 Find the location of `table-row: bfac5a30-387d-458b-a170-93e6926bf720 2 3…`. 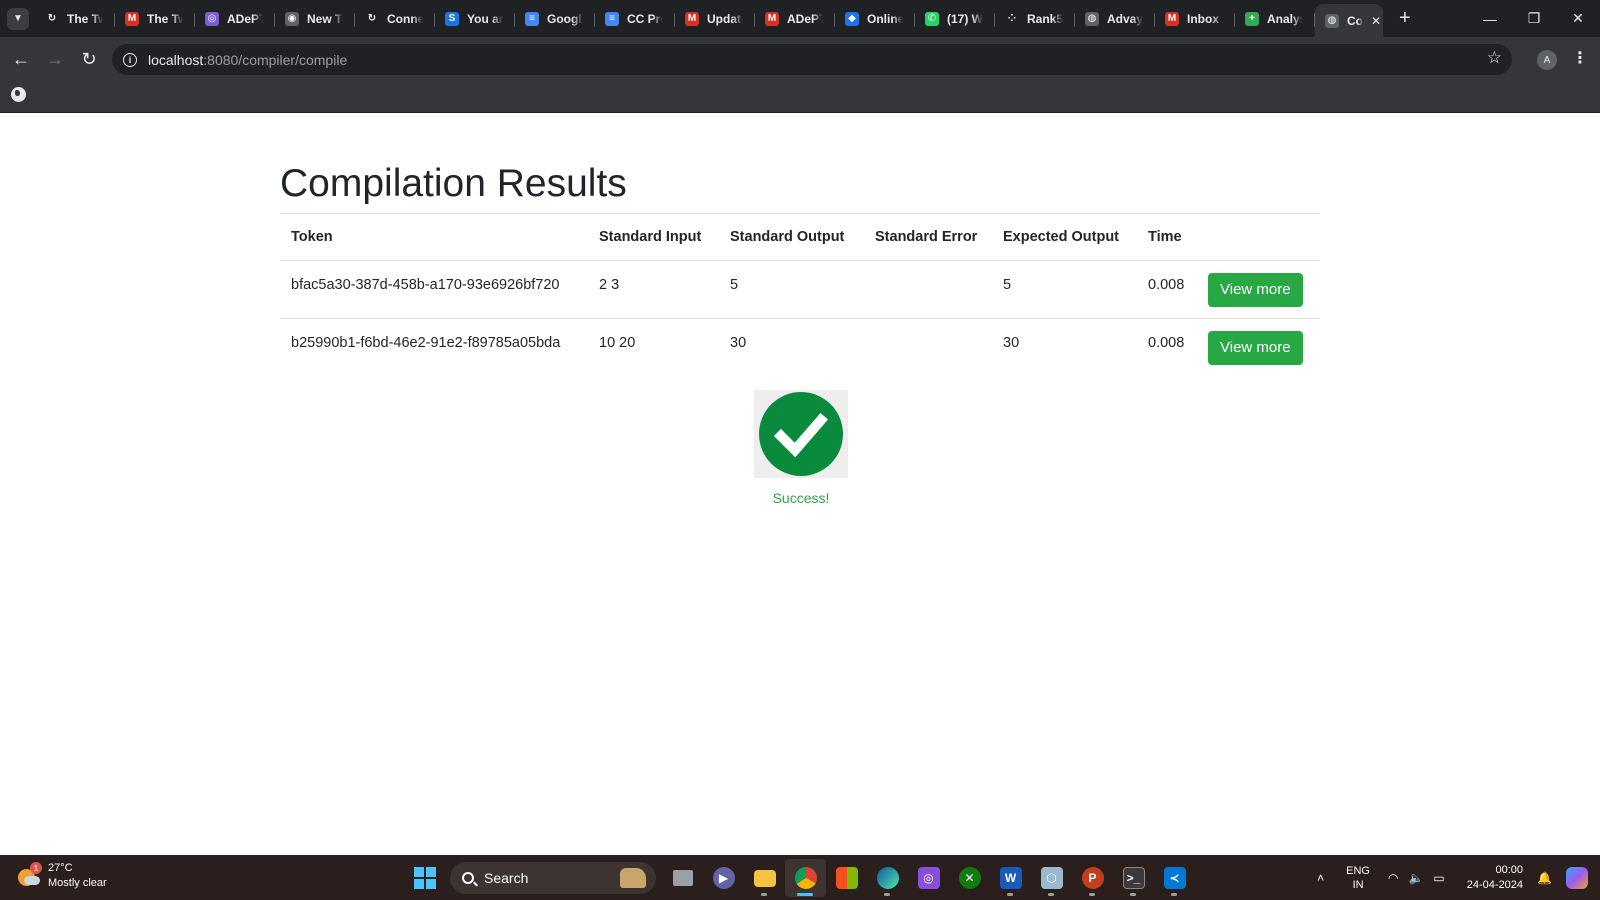

table-row: bfac5a30-387d-458b-a170-93e6926bf720 2 3… is located at coordinates (800, 290).